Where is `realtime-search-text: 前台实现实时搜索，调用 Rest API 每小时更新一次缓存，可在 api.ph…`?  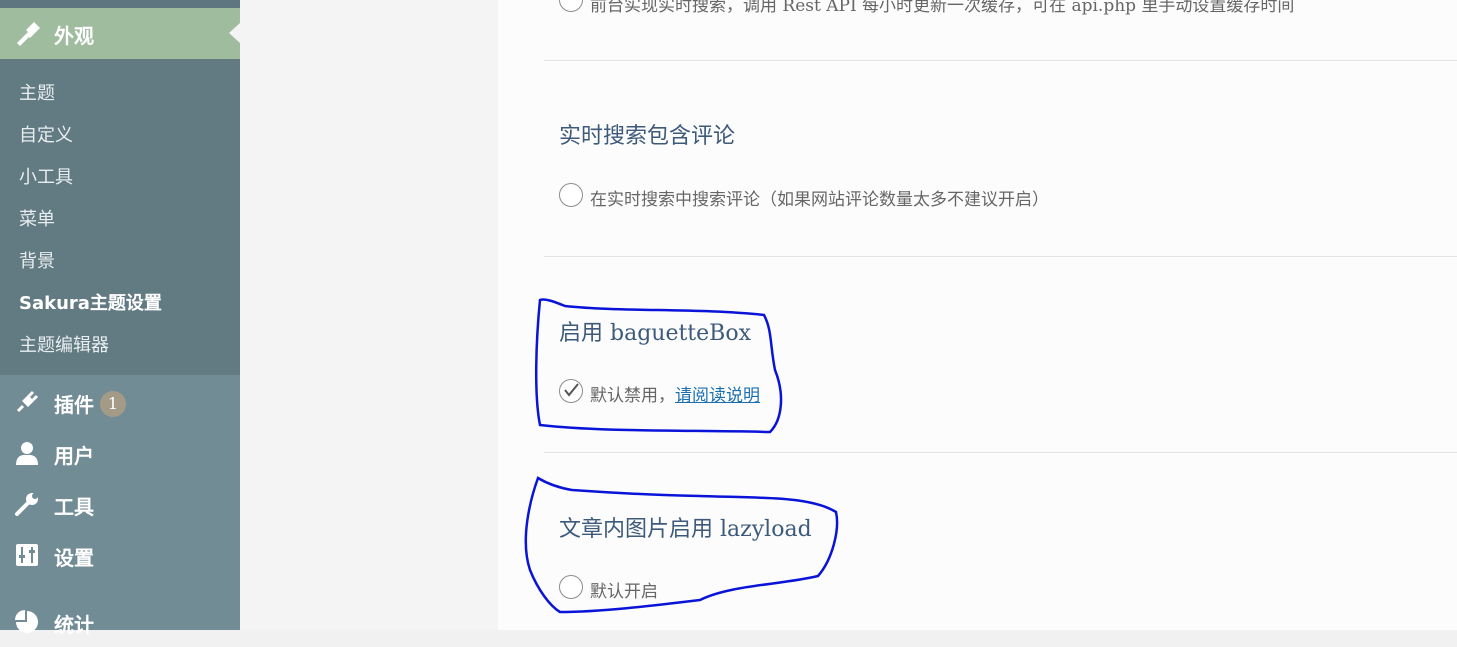 realtime-search-text: 前台实现实时搜索，调用 Rest API 每小时更新一次缓存，可在 api.ph… is located at coordinates (942, 8).